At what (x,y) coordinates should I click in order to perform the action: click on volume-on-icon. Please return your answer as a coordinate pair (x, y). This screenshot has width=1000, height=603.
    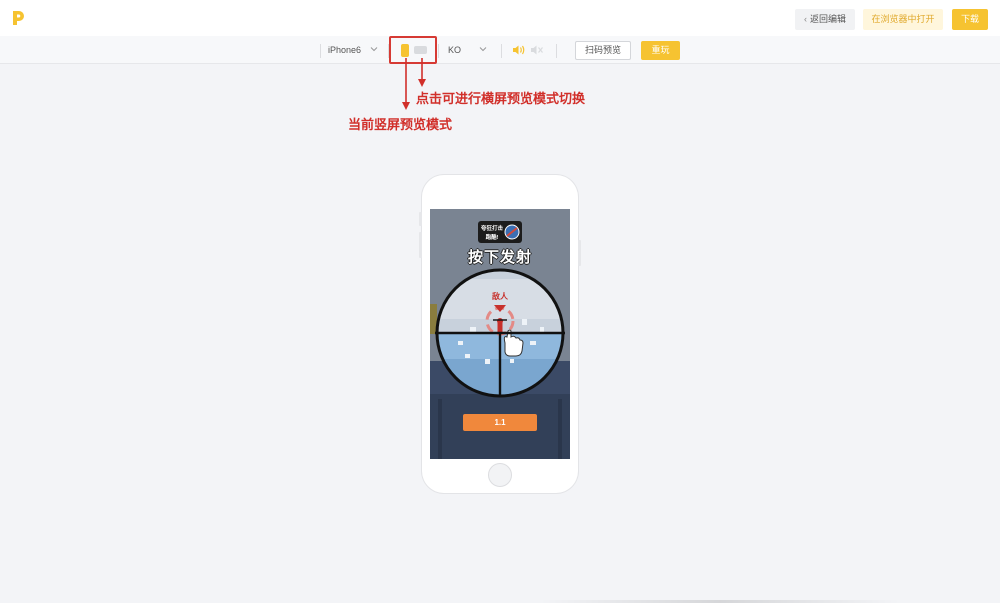
    Looking at the image, I should click on (519, 50).